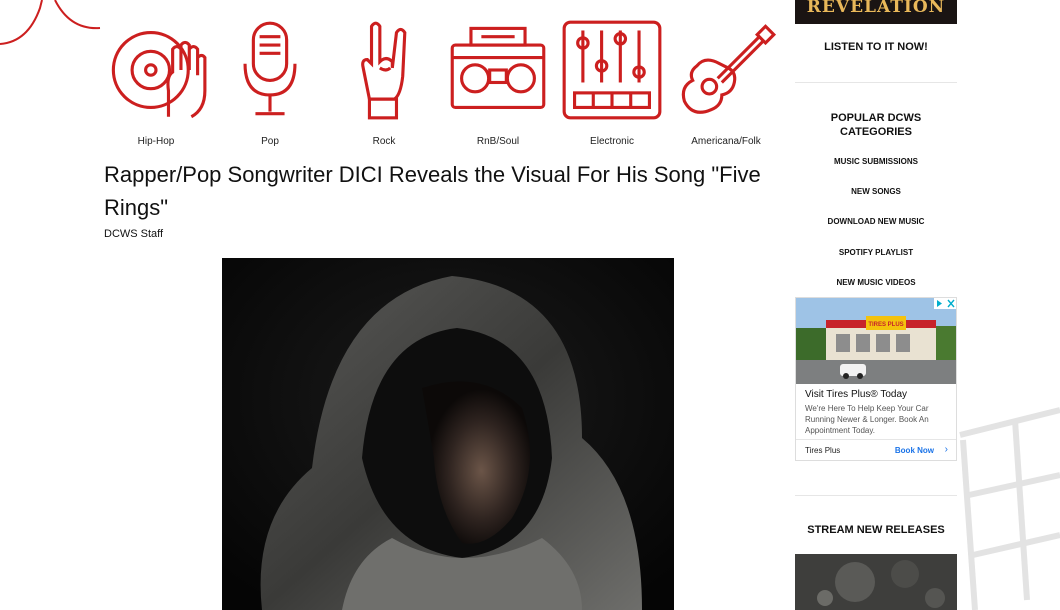  I want to click on microphone-icon, so click(270, 68).